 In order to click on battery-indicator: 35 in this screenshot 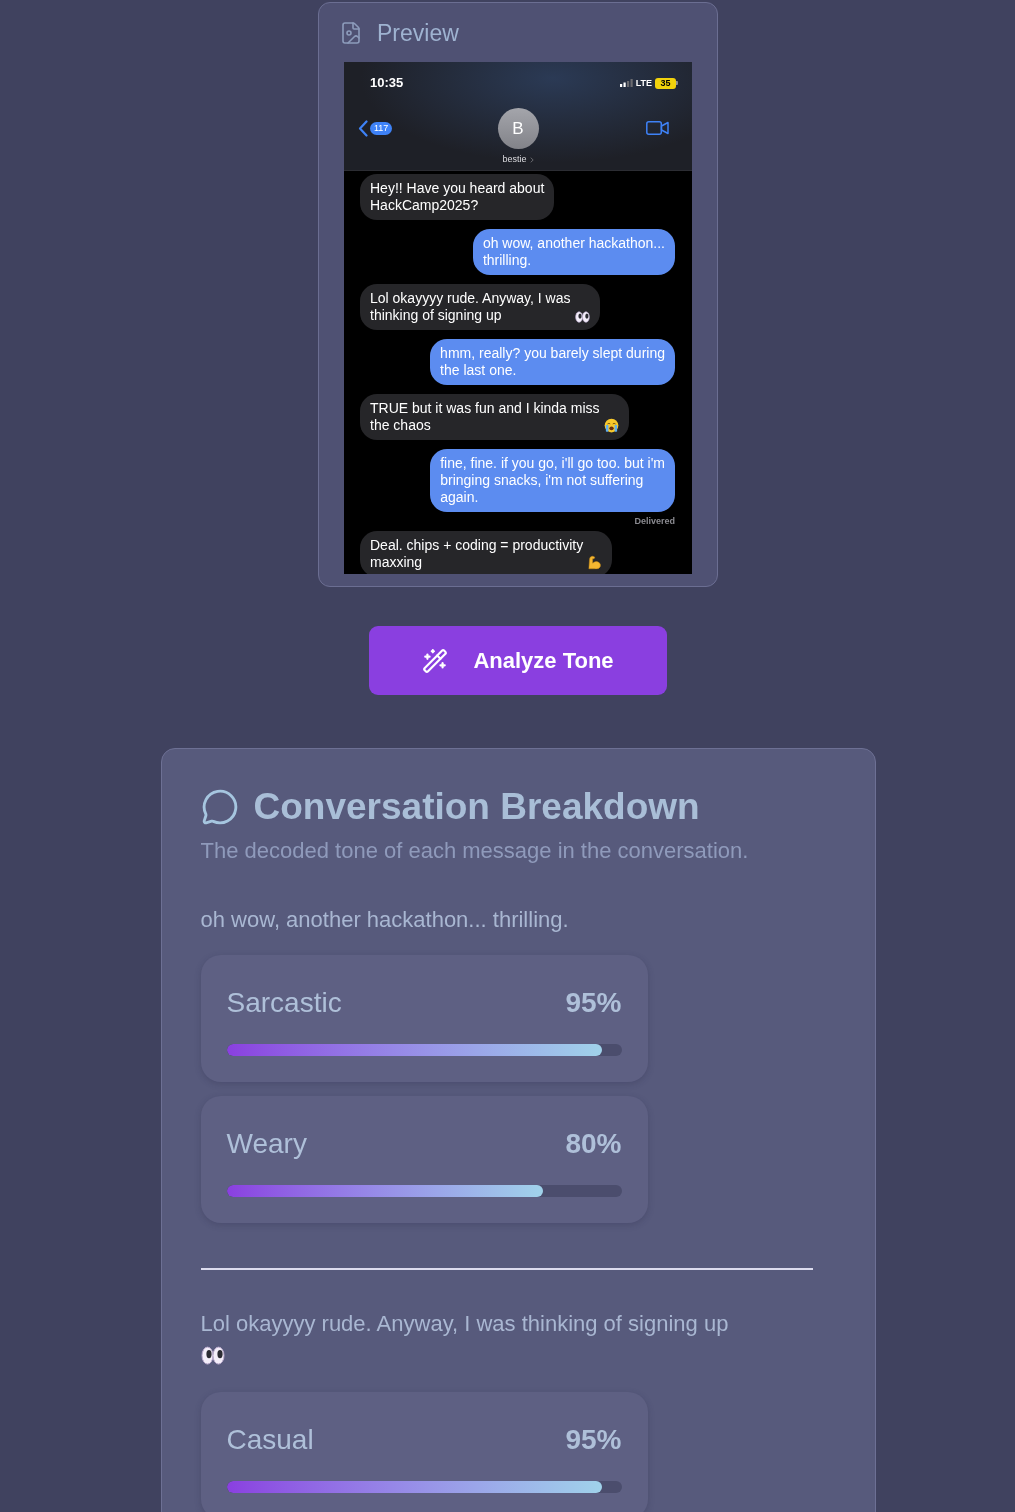, I will do `click(666, 83)`.